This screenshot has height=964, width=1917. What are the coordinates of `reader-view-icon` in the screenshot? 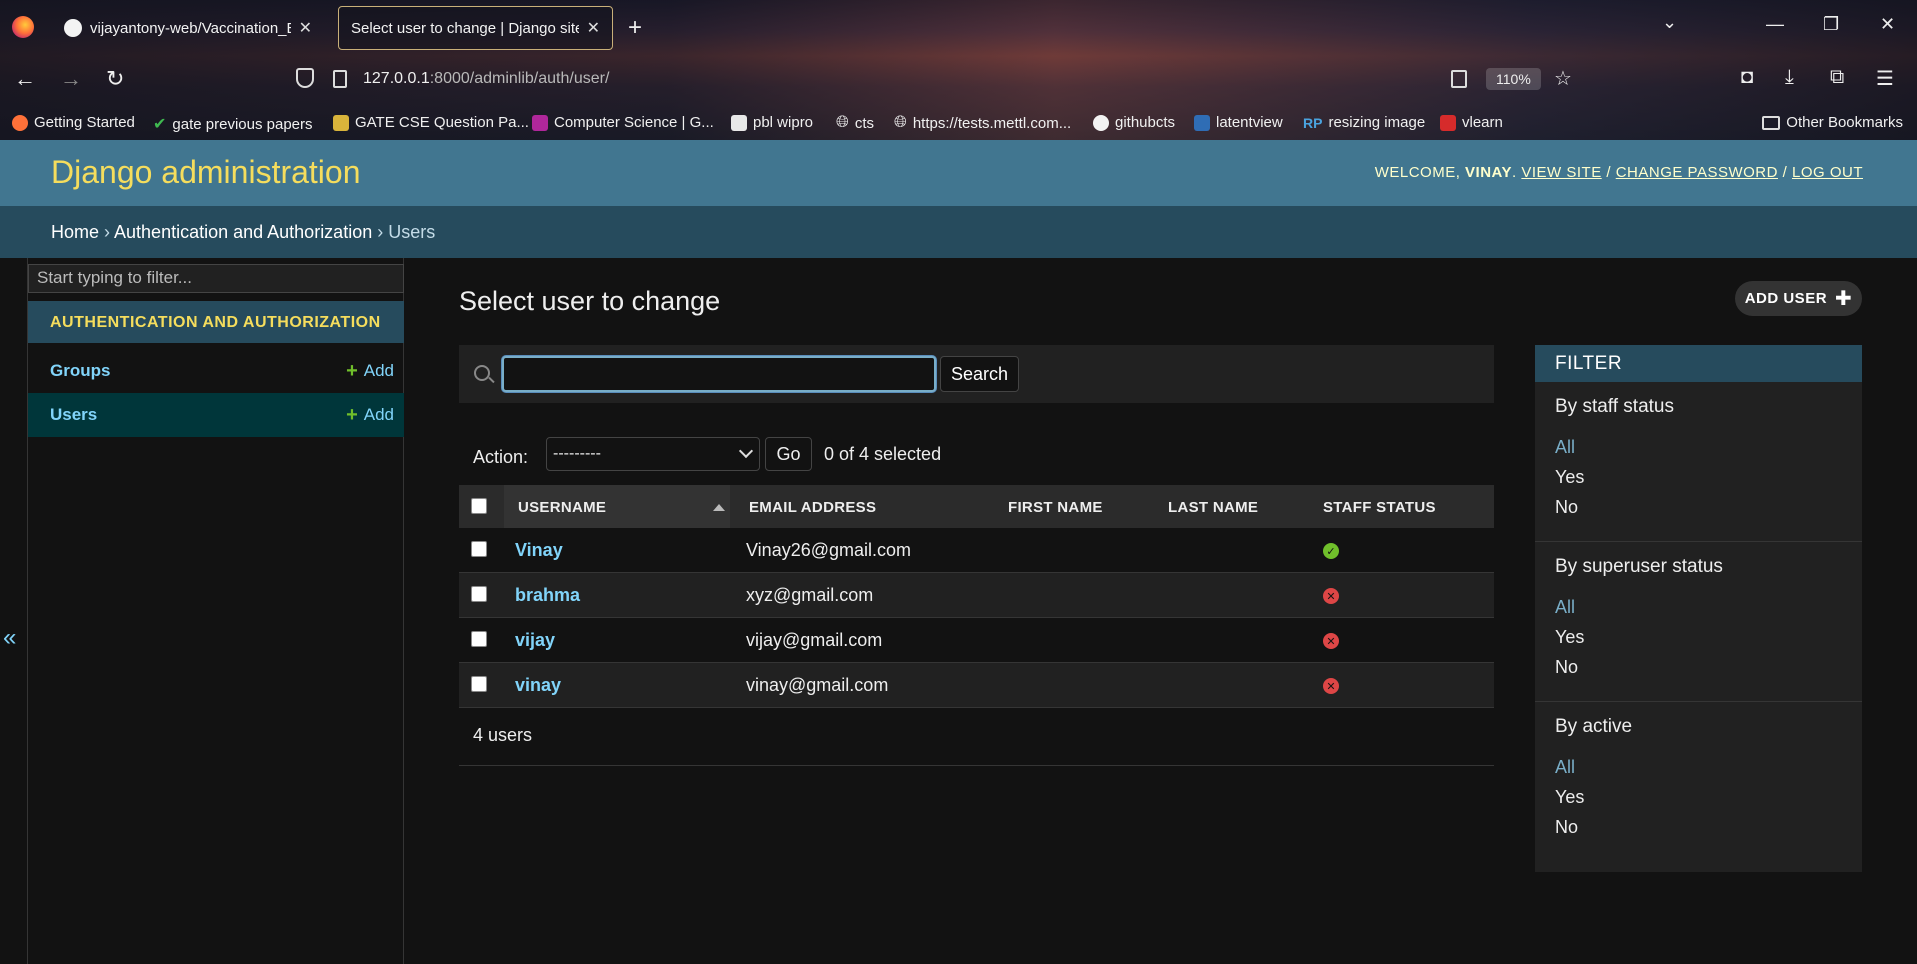 It's located at (1459, 79).